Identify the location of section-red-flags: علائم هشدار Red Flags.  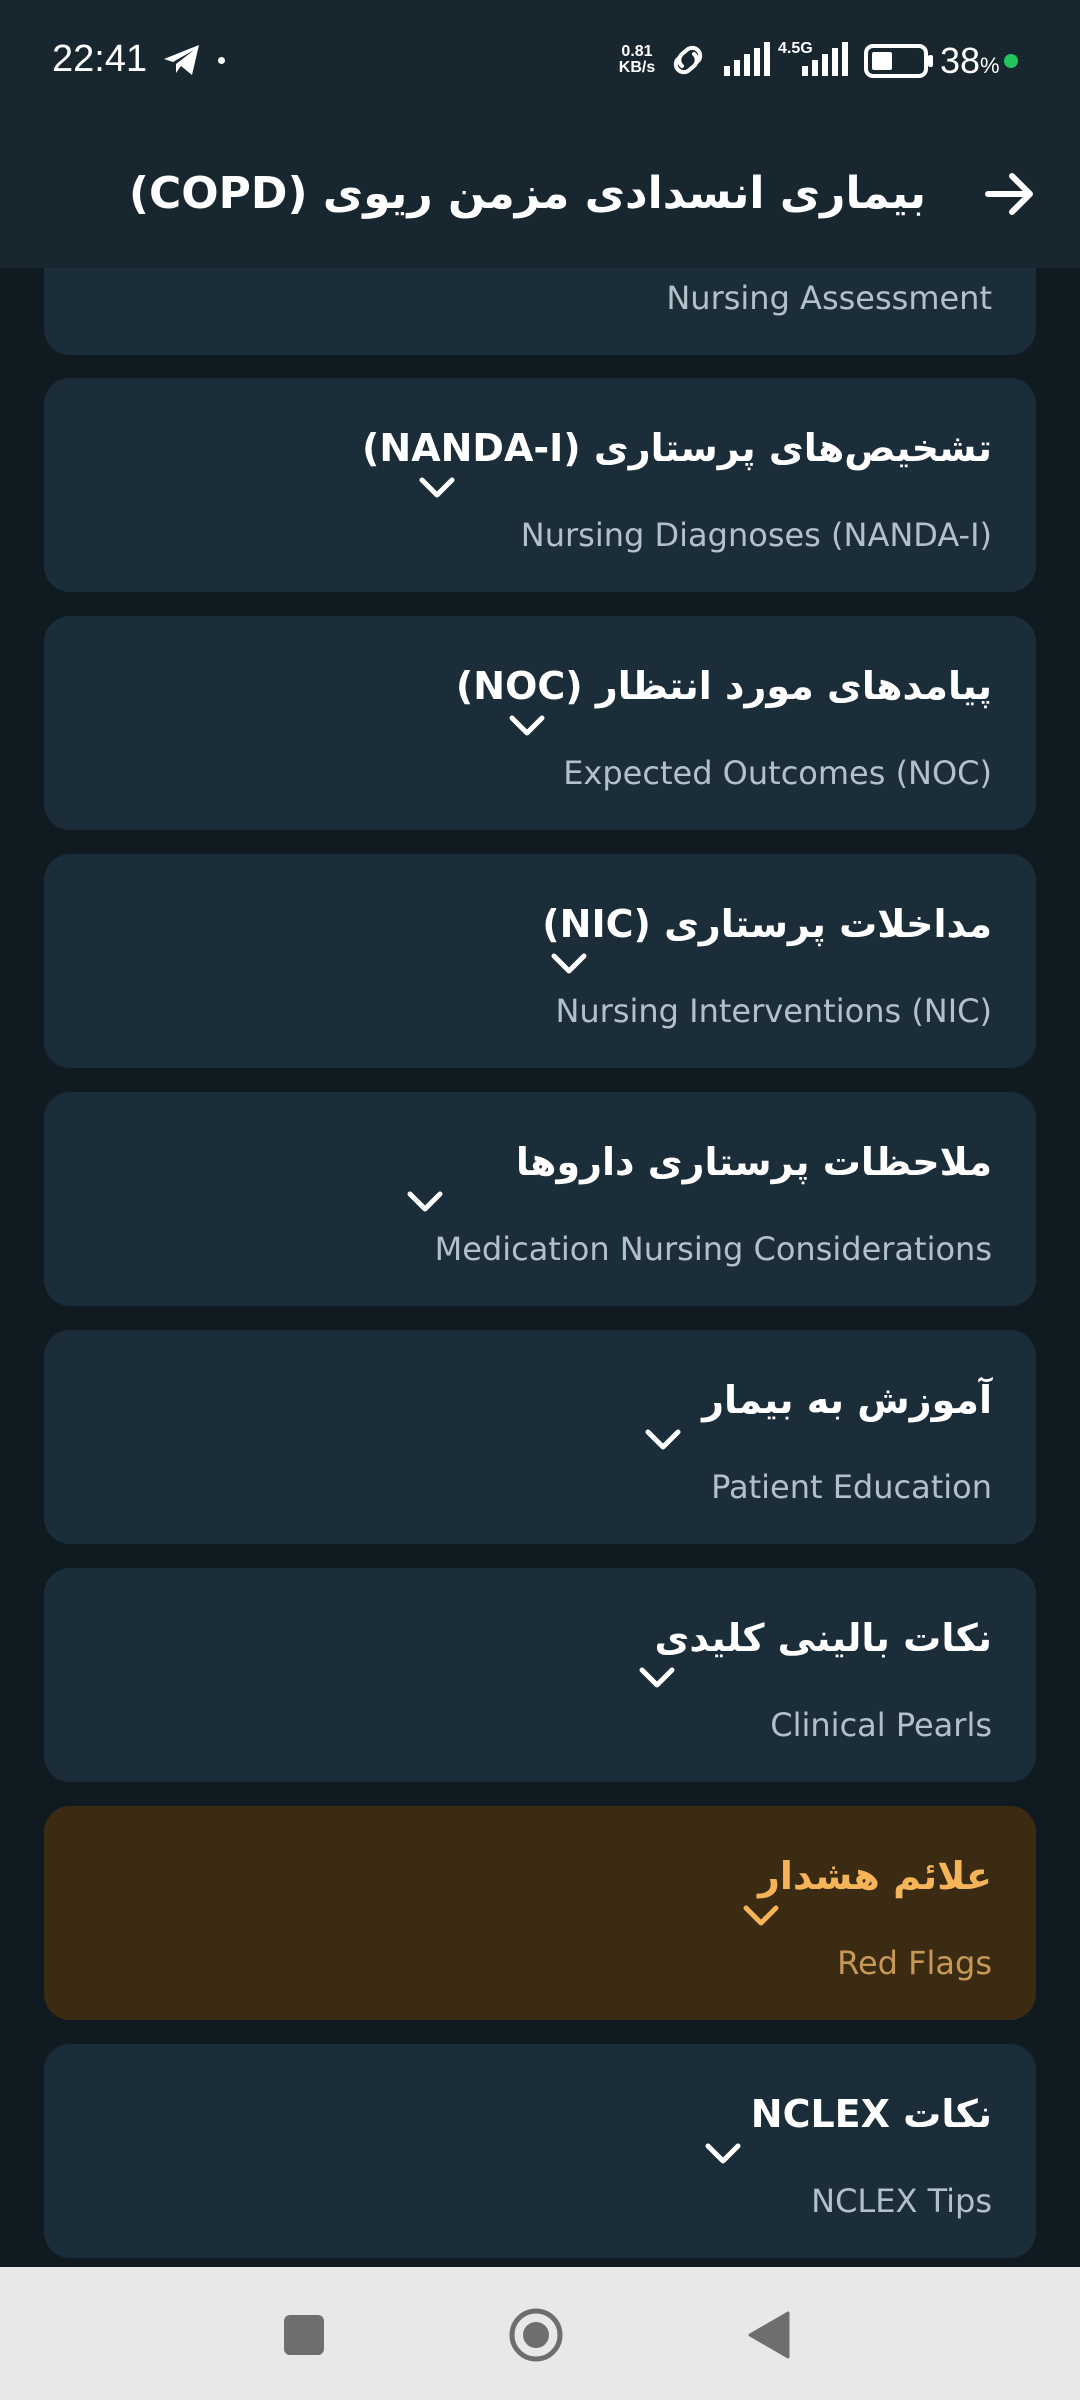
(540, 1913).